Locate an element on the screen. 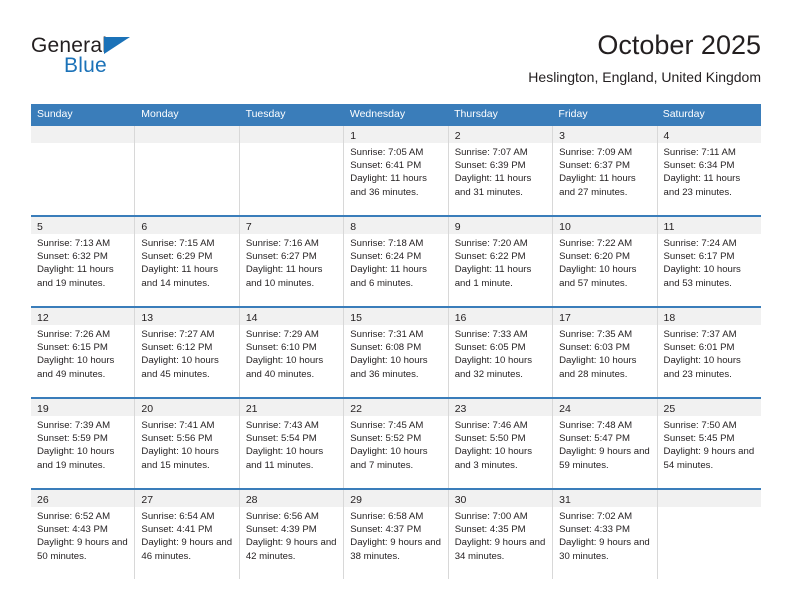 The height and width of the screenshot is (612, 792). daylight-text: Daylight: 9 hours and 46 minutes. is located at coordinates (187, 549).